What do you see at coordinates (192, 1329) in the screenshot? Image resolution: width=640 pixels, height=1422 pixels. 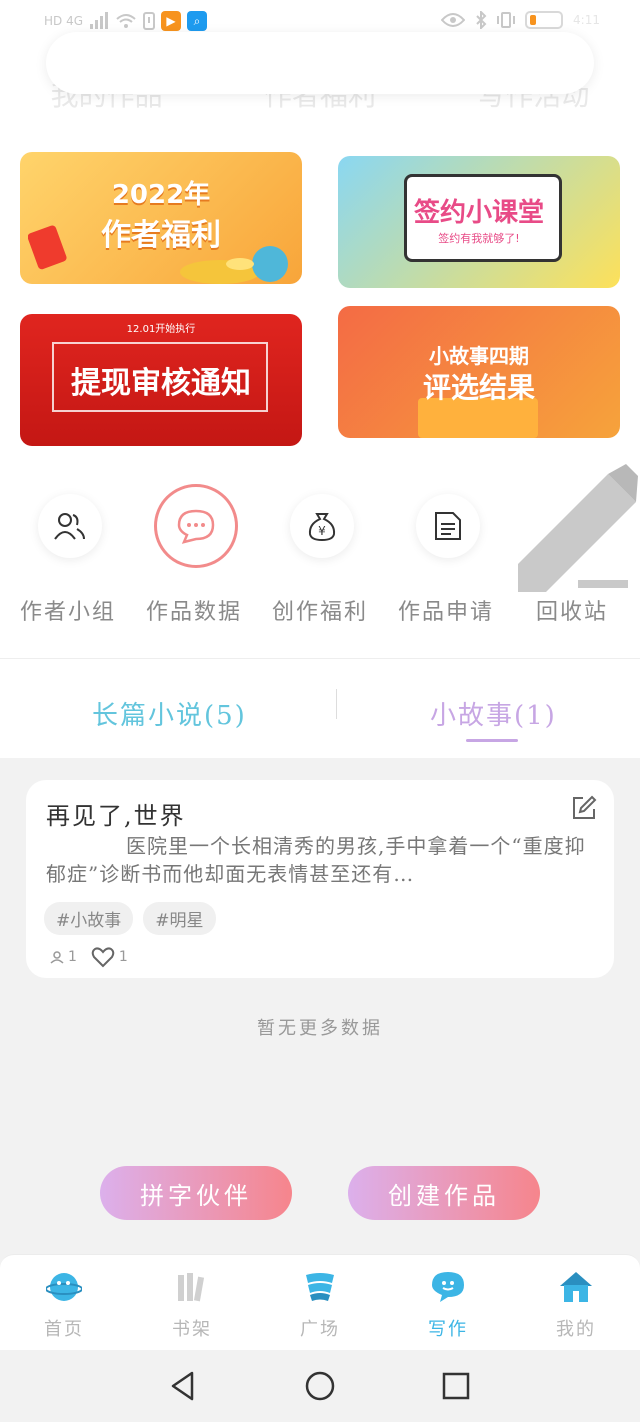 I see `nav-label: 书架` at bounding box center [192, 1329].